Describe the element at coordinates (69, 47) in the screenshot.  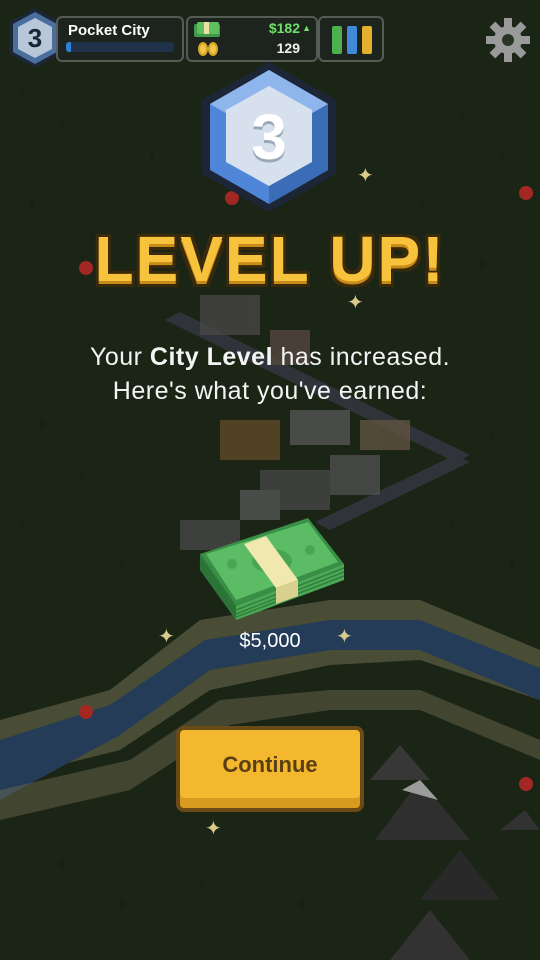
I see `xp-progress-fill` at that location.